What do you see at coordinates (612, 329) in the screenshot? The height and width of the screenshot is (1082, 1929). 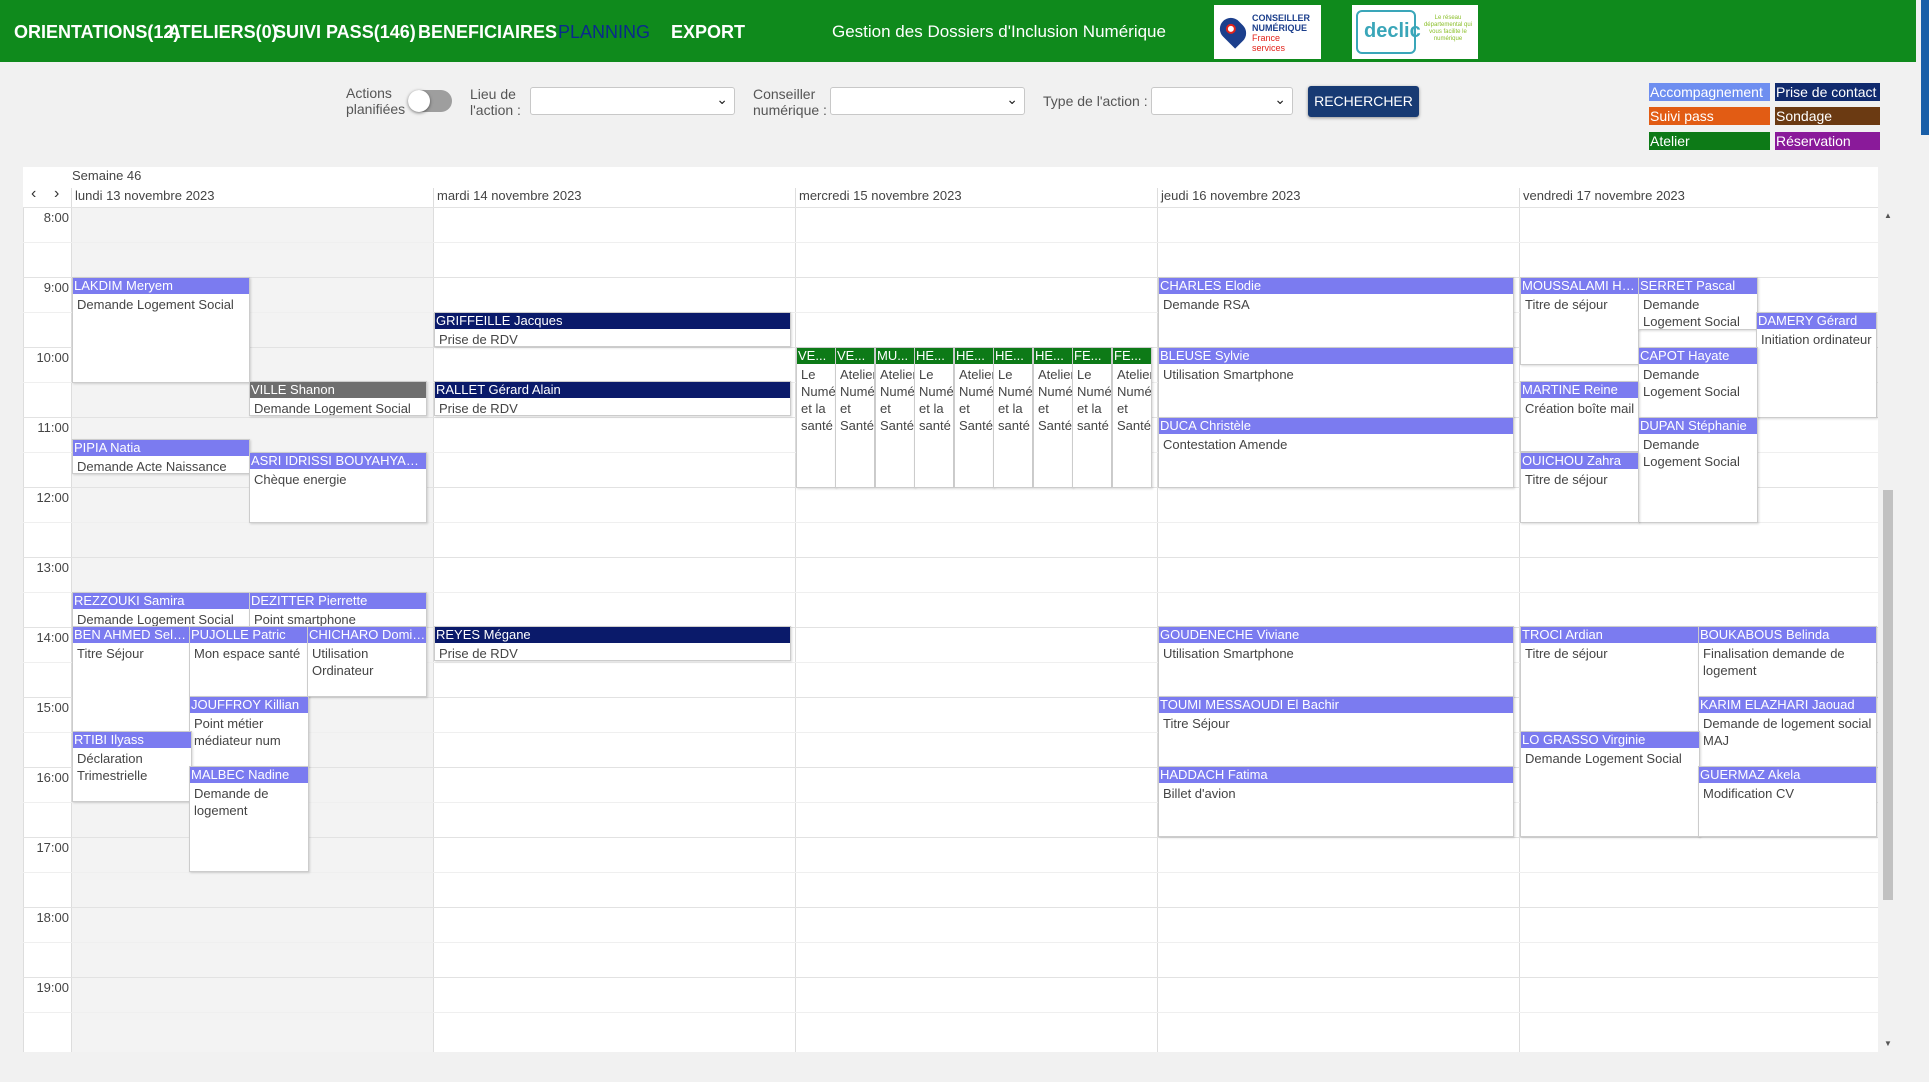 I see `event-card: GRIFFEILLE Jacques Prise de RDV` at bounding box center [612, 329].